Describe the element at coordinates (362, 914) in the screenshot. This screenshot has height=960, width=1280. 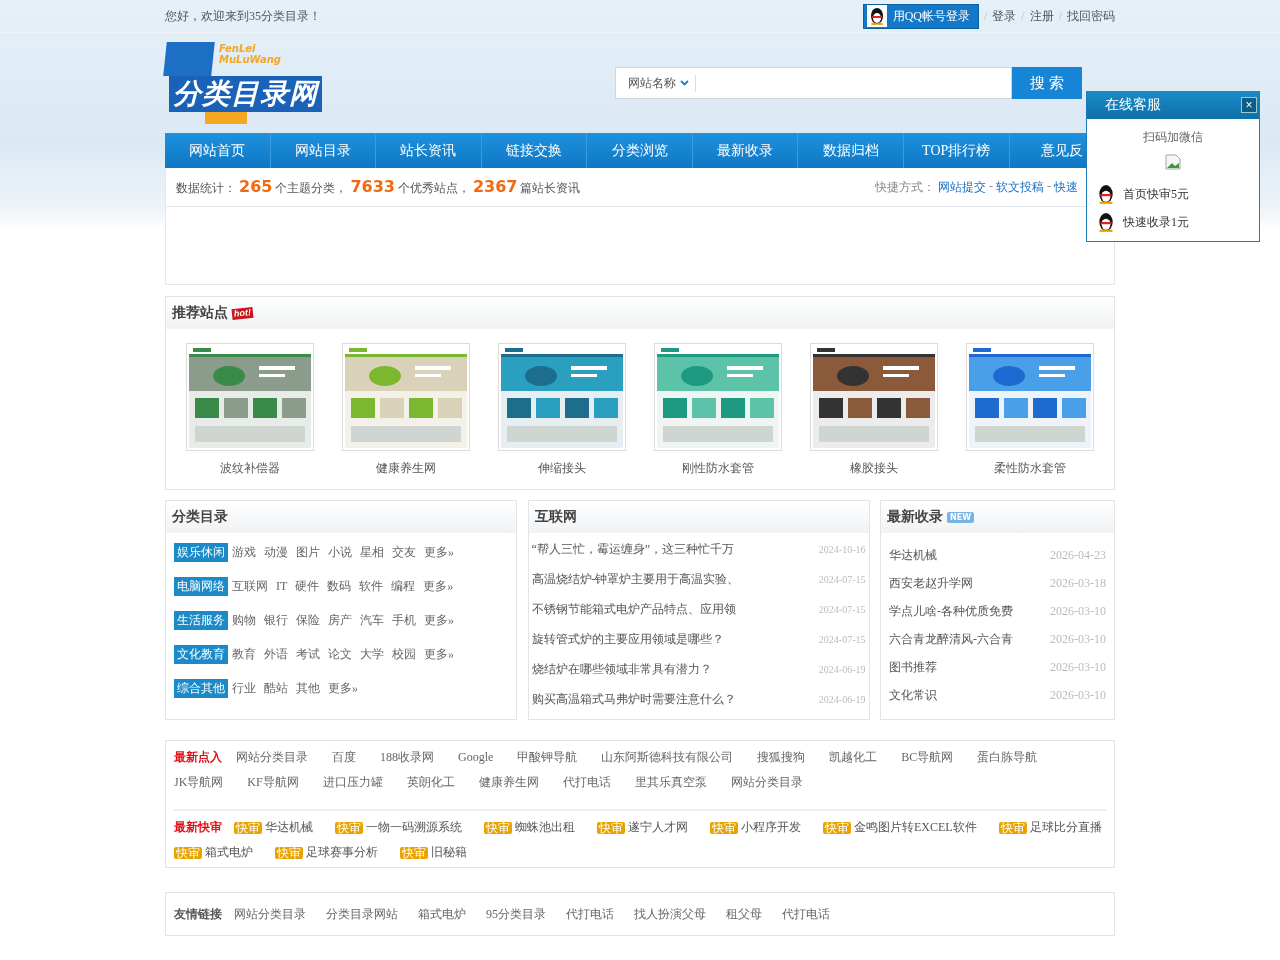
I see `friend-link: 分类目录网站` at that location.